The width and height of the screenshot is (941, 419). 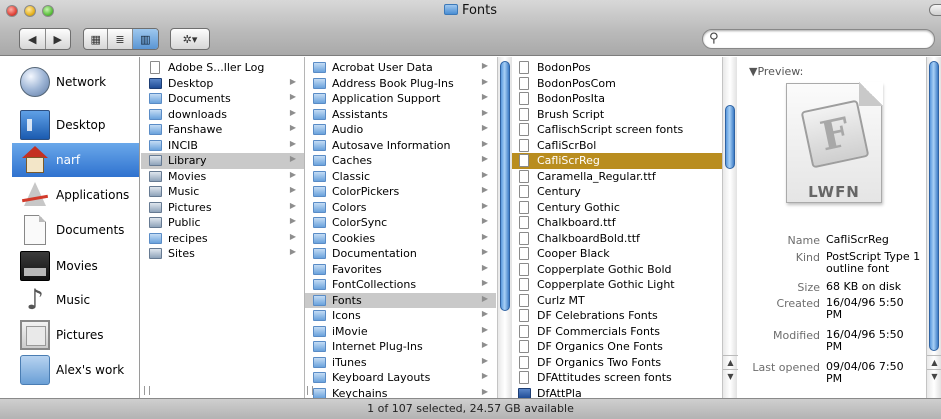 I want to click on file-row: DF Organics One Fonts, so click(x=618, y=347).